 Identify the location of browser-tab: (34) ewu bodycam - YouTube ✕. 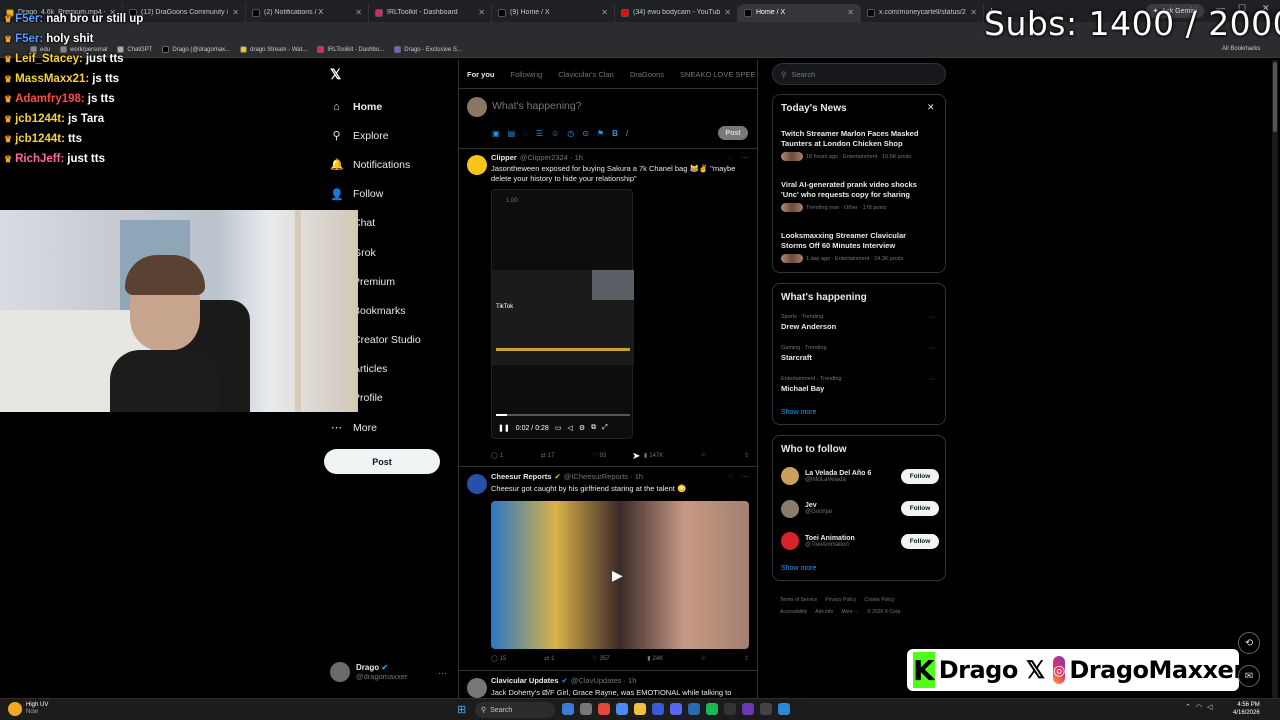
(676, 12).